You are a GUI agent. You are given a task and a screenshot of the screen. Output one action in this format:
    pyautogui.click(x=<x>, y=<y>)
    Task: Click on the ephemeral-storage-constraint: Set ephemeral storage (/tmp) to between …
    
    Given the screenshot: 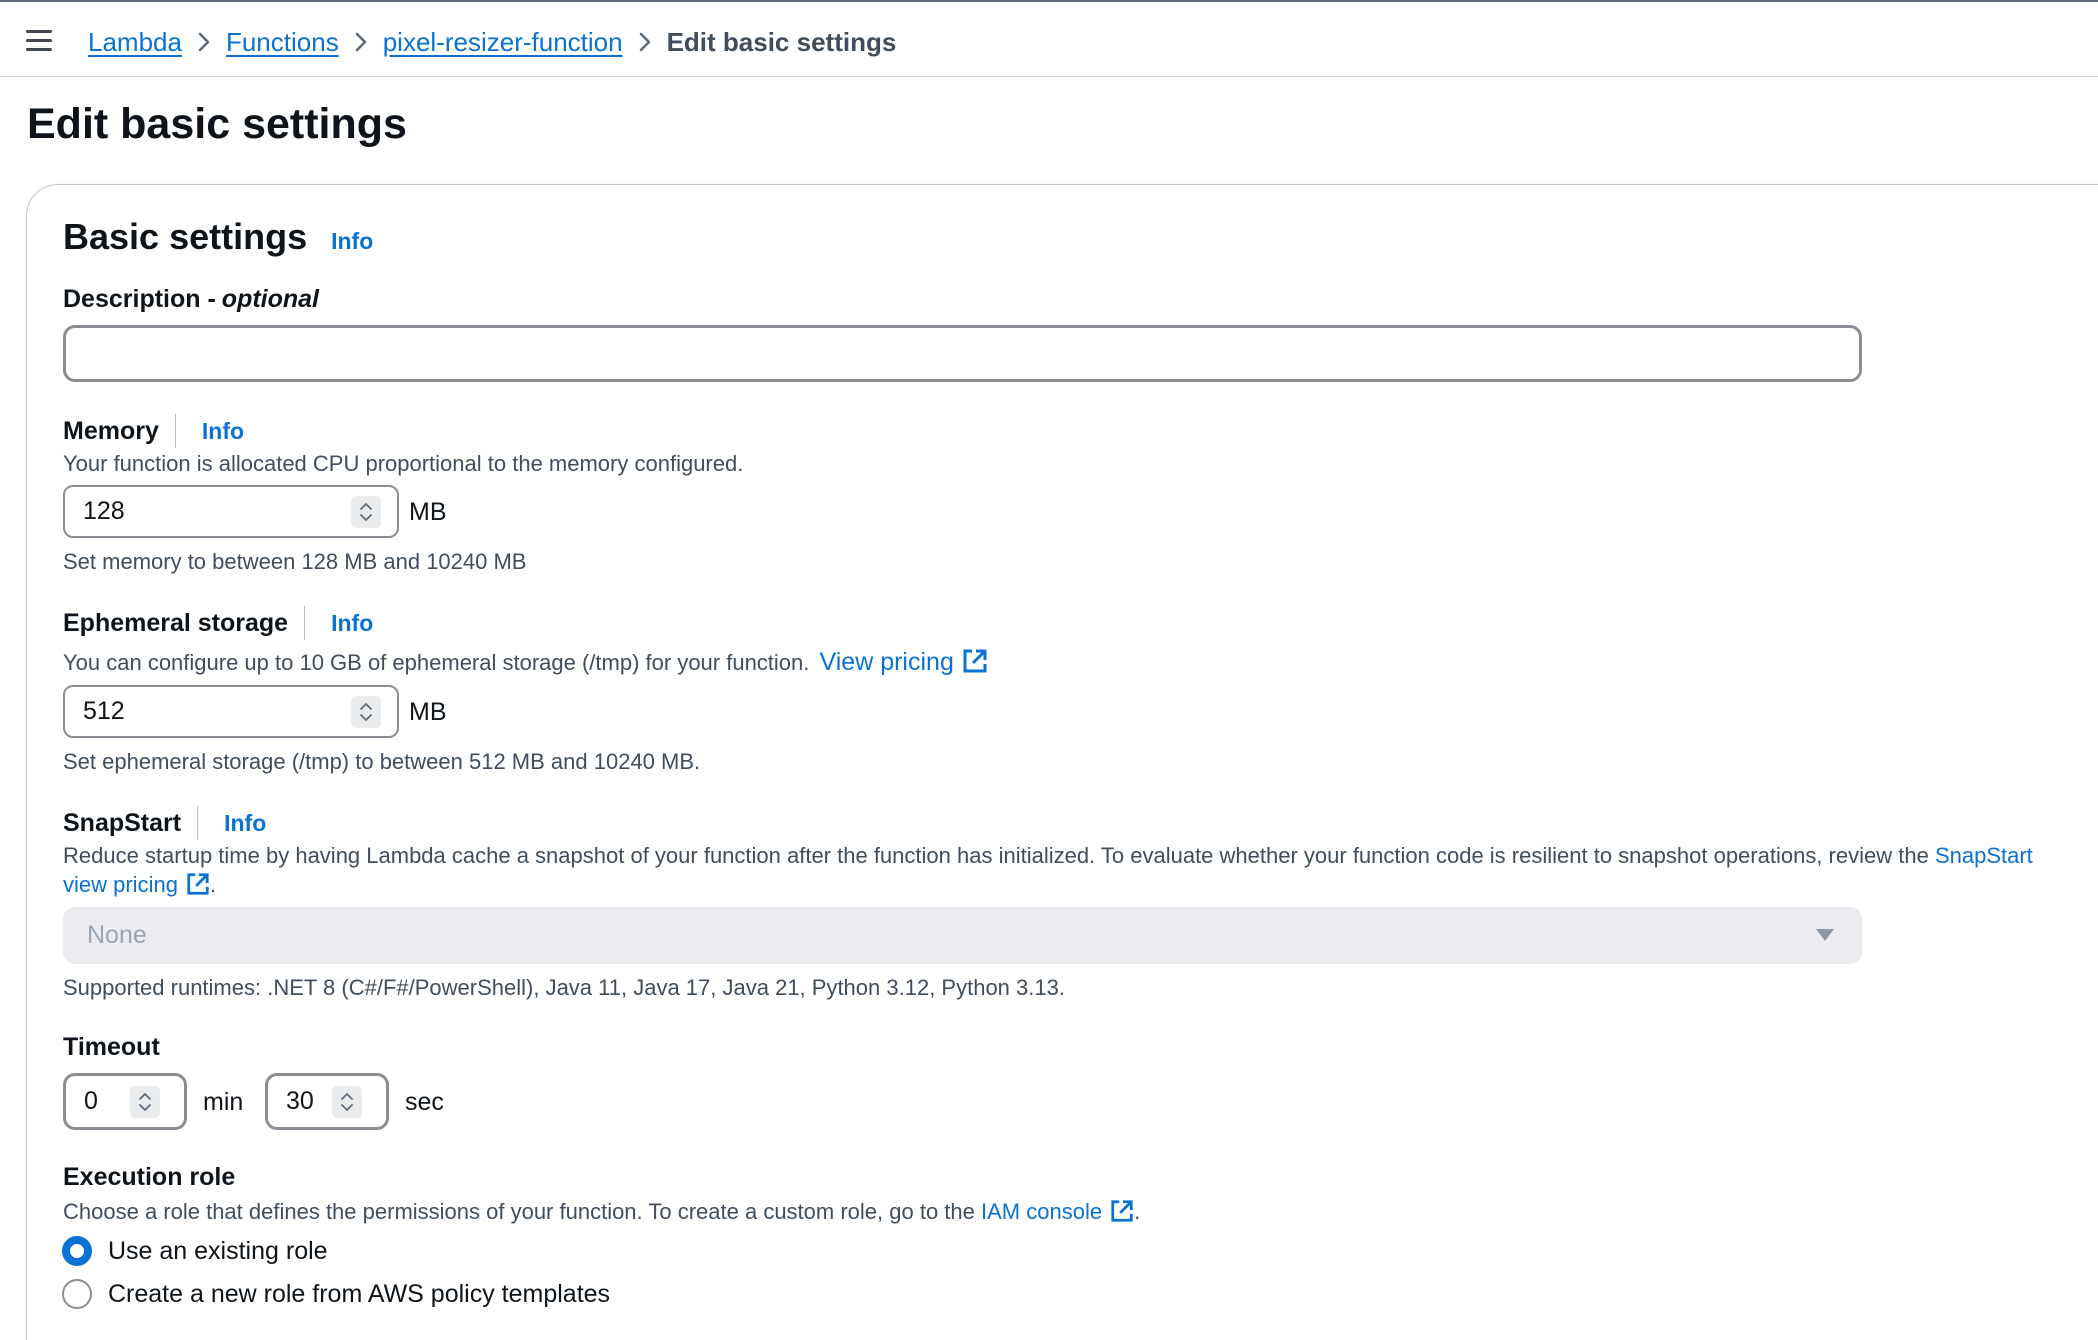 What is the action you would take?
    pyautogui.click(x=382, y=761)
    